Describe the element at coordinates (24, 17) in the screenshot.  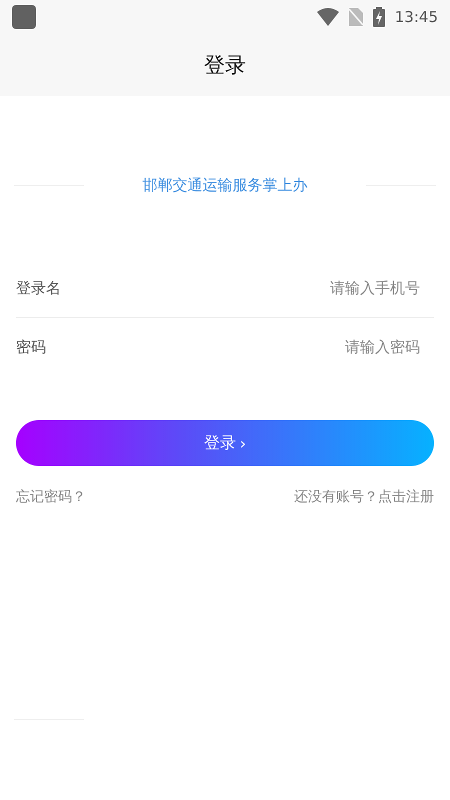
I see `app-icon` at that location.